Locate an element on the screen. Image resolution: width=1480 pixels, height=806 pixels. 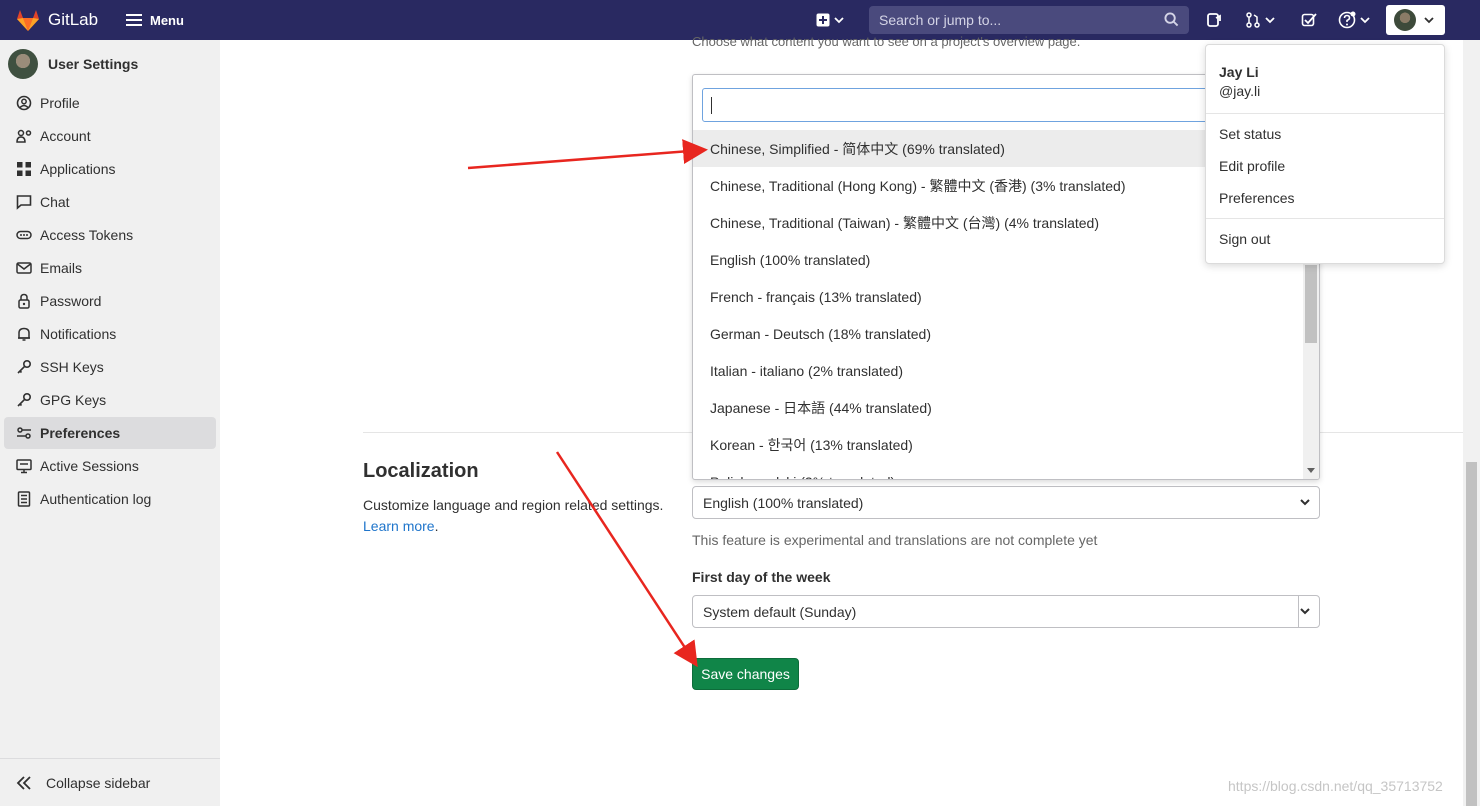
sidebar-item-profile: Profile is located at coordinates (110, 103).